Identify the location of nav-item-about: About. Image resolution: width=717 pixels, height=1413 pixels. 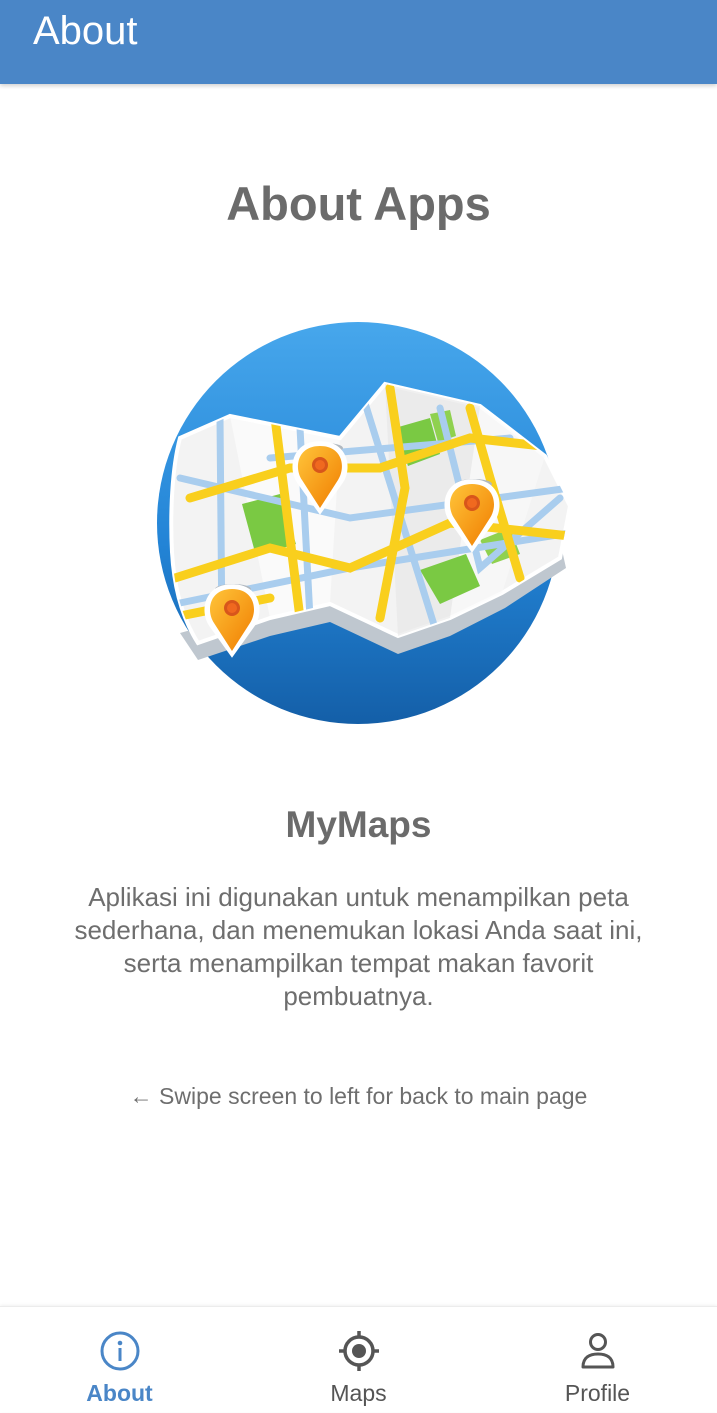
(119, 1360).